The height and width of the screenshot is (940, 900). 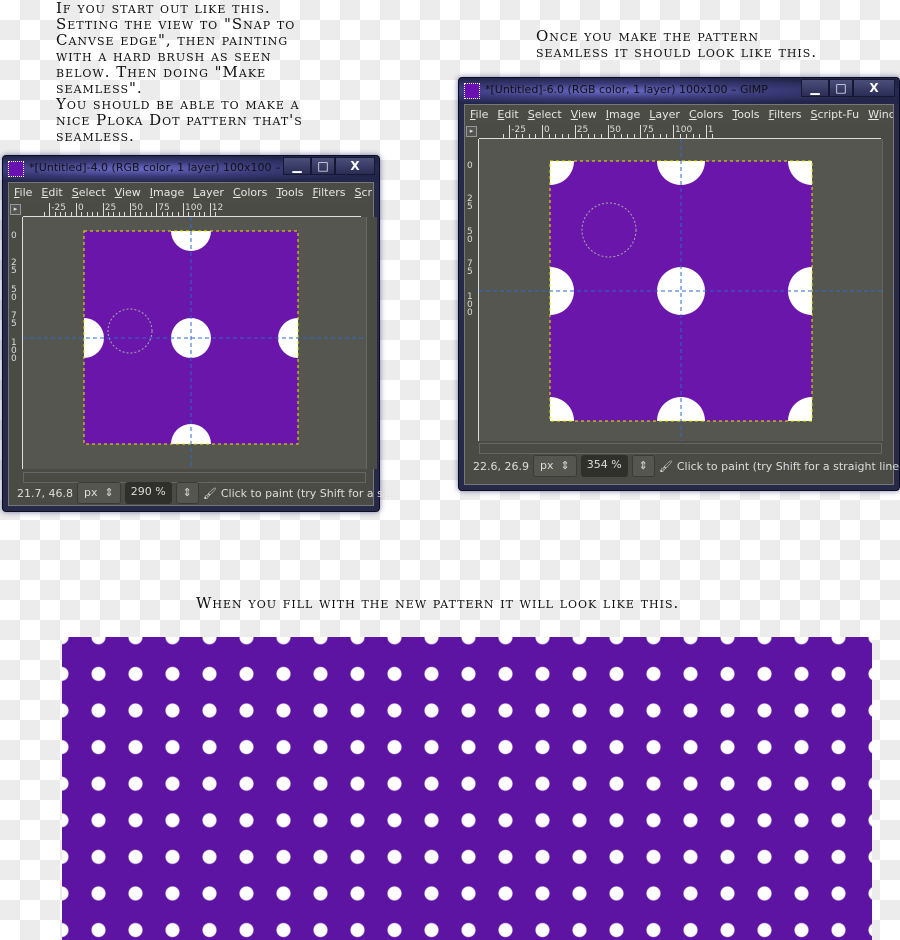 What do you see at coordinates (665, 466) in the screenshot?
I see `paintbrush-icon: 🖌` at bounding box center [665, 466].